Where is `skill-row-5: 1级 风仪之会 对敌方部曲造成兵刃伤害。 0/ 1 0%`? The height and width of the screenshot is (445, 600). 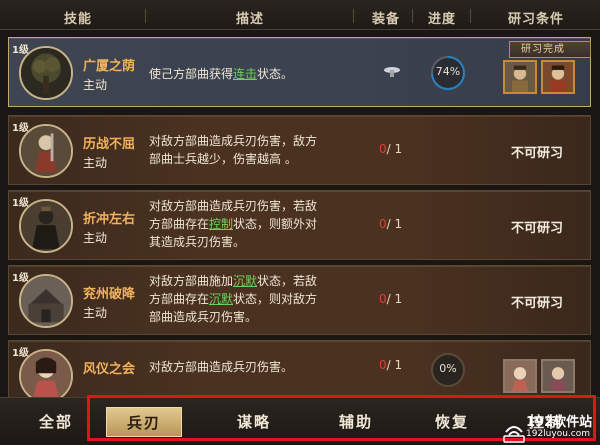
skill-row-5: 1级 风仪之会 对敌方部曲造成兵刃伤害。 0/ 1 0% is located at coordinates (299, 371).